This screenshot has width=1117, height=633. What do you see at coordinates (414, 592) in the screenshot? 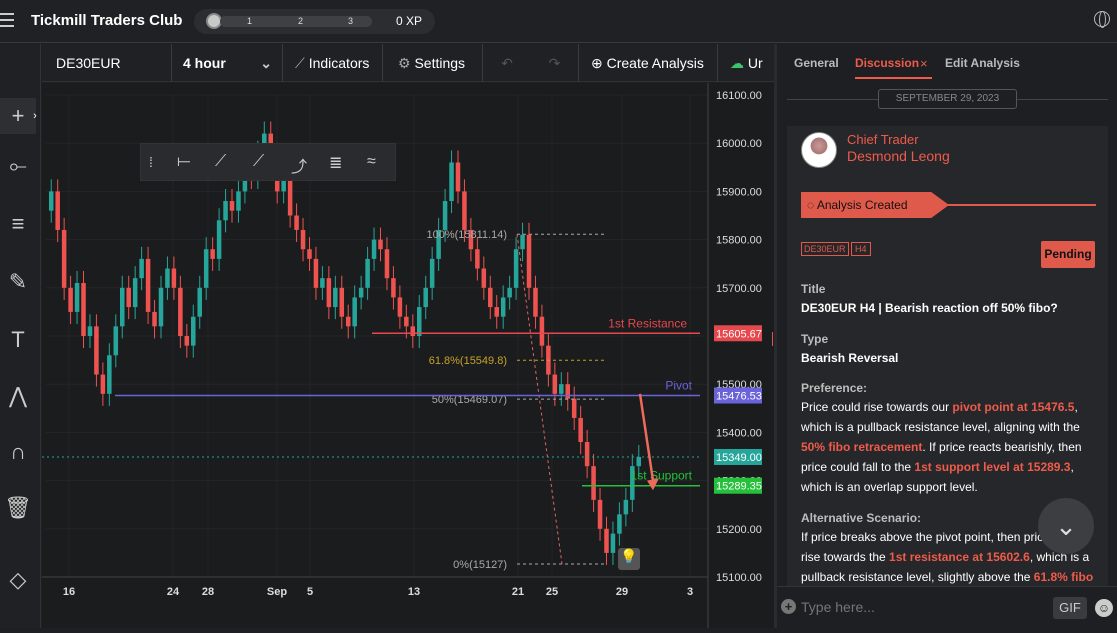
I see `x-tick-label: 13` at bounding box center [414, 592].